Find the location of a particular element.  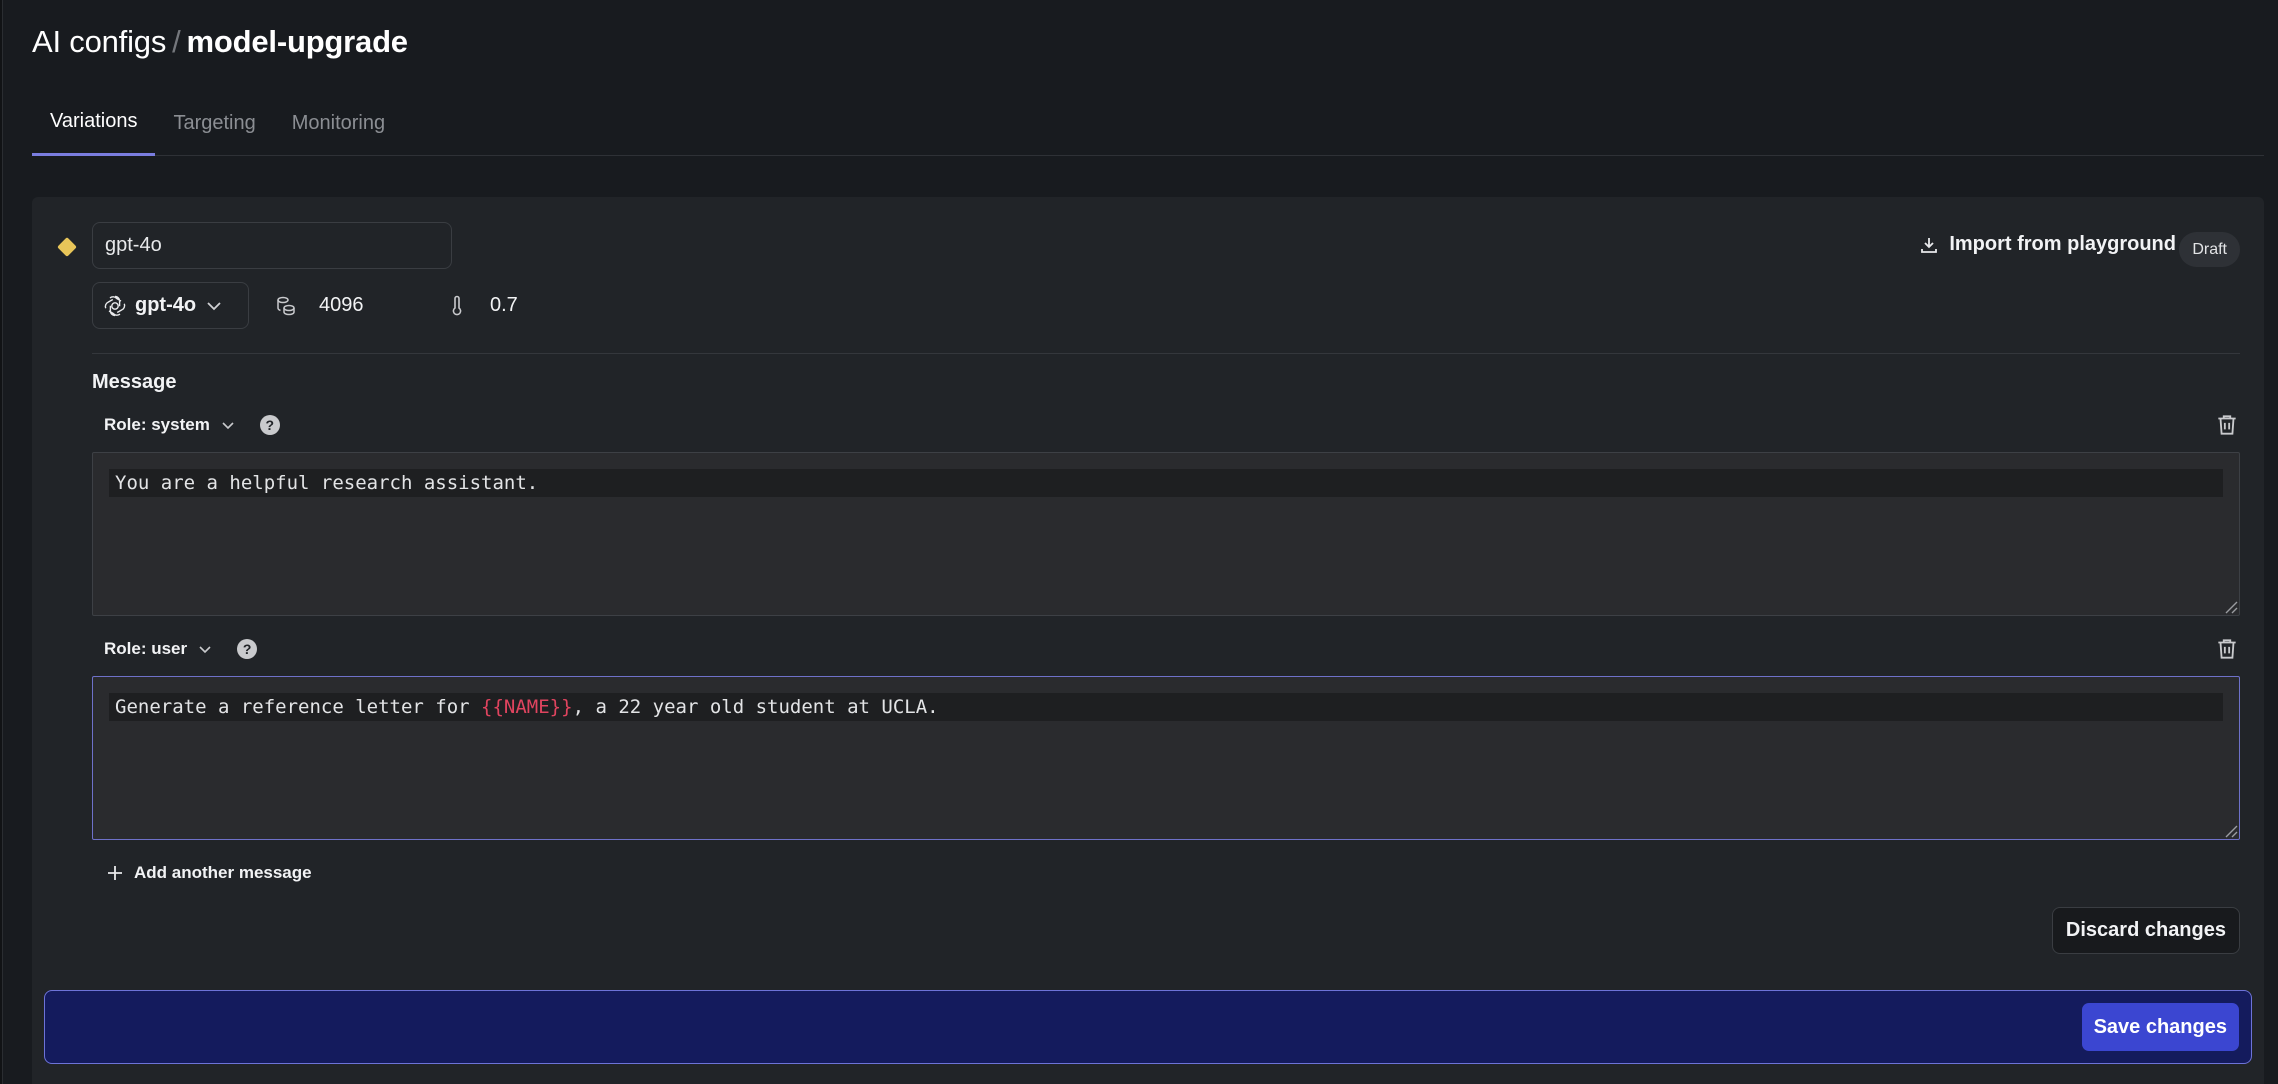

import-label: Import from playground is located at coordinates (2062, 244).